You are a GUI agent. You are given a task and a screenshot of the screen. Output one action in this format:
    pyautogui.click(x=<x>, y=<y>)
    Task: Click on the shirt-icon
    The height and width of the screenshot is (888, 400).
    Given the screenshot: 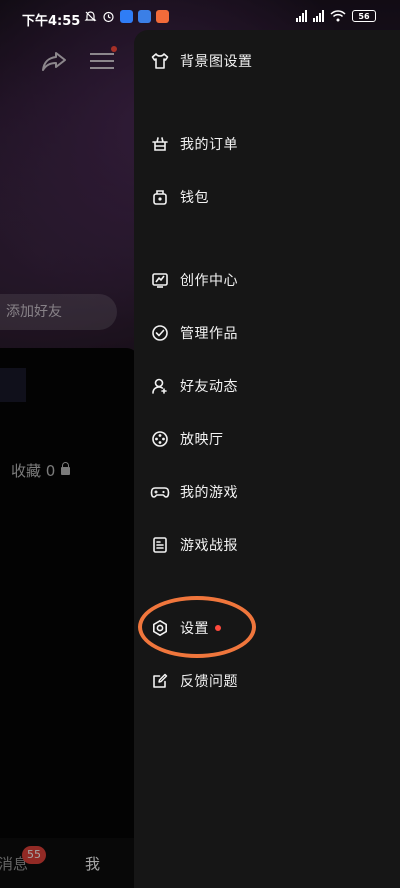 What is the action you would take?
    pyautogui.click(x=160, y=61)
    